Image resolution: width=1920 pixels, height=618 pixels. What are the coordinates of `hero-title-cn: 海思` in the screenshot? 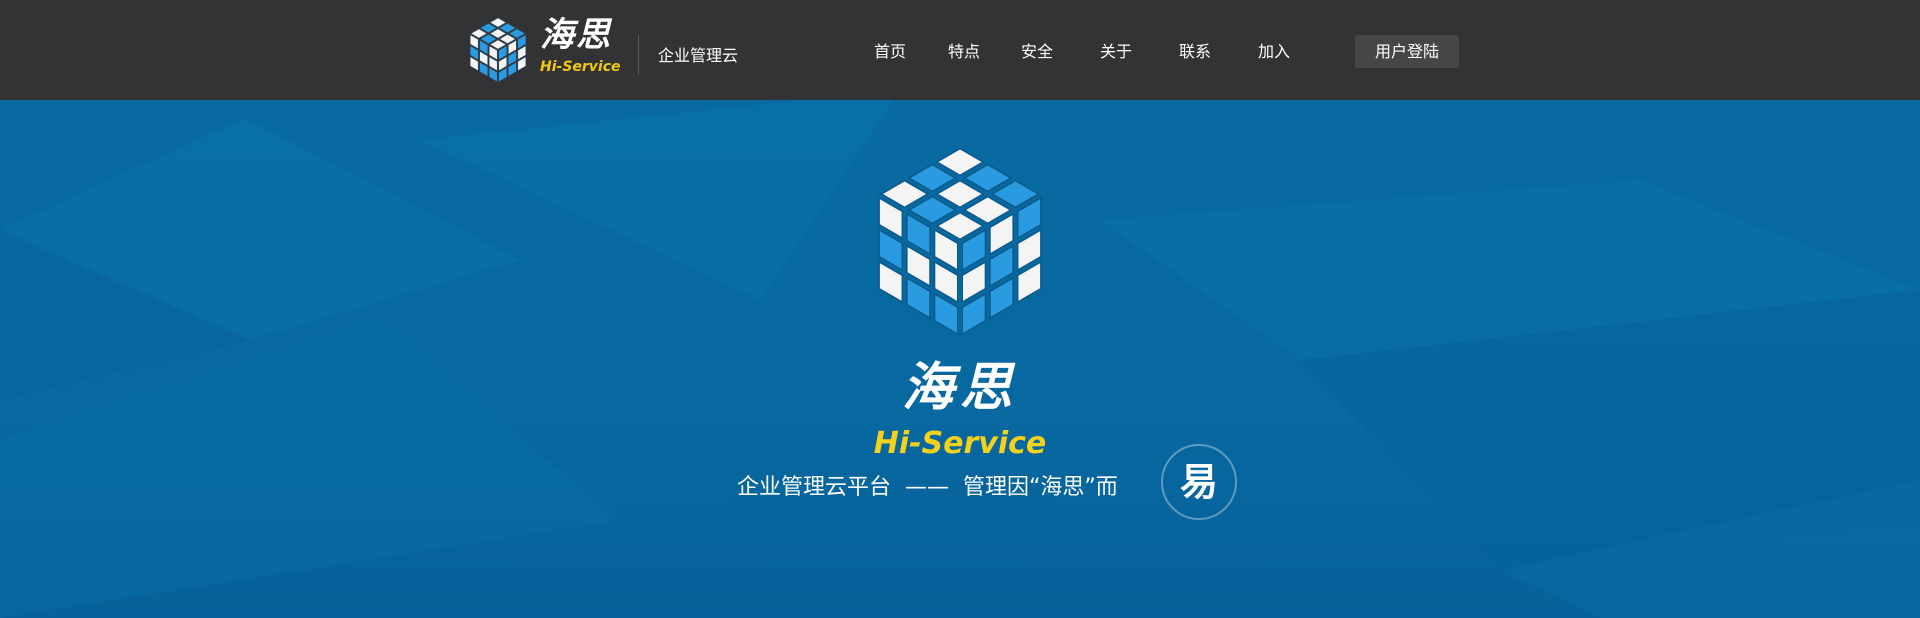 It's located at (959, 387).